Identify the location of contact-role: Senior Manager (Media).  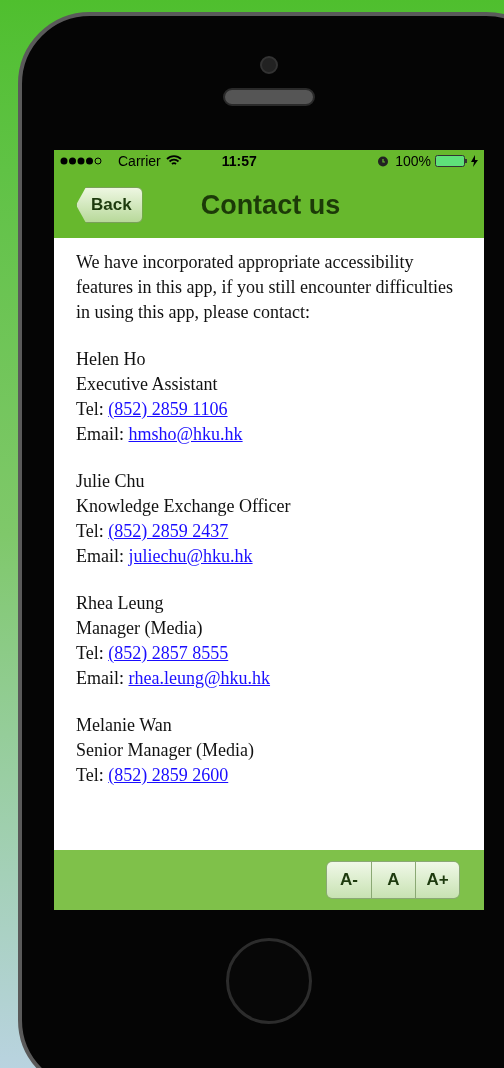
(165, 750).